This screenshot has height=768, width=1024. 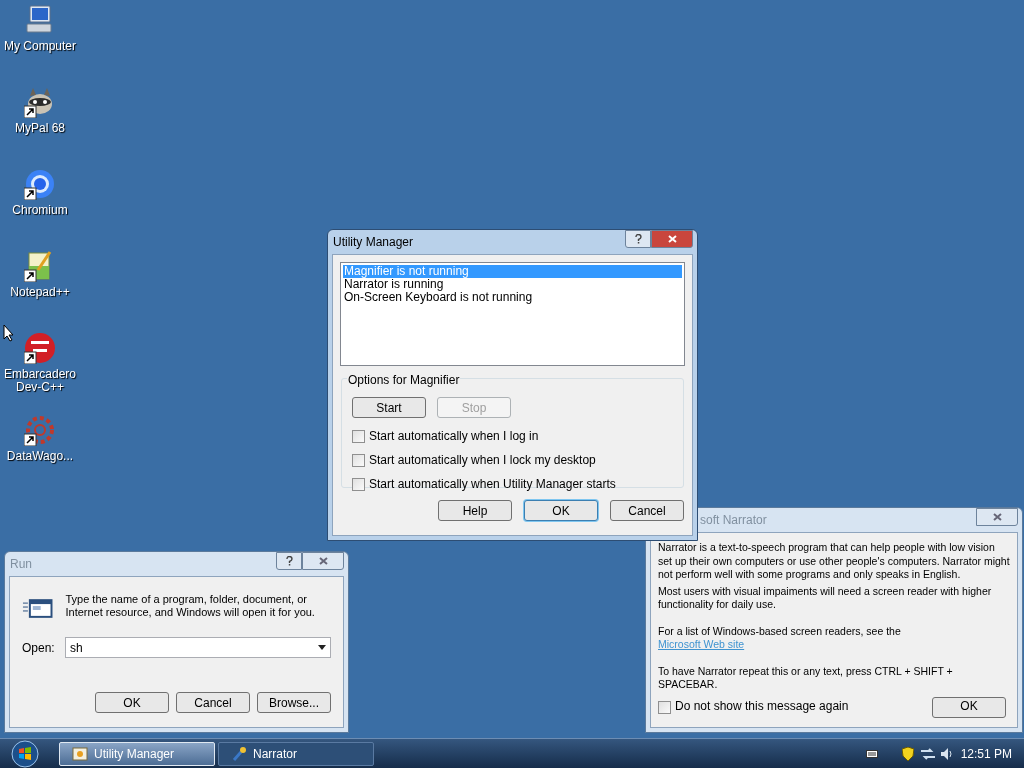 What do you see at coordinates (37, 648) in the screenshot?
I see `field-label: Open:` at bounding box center [37, 648].